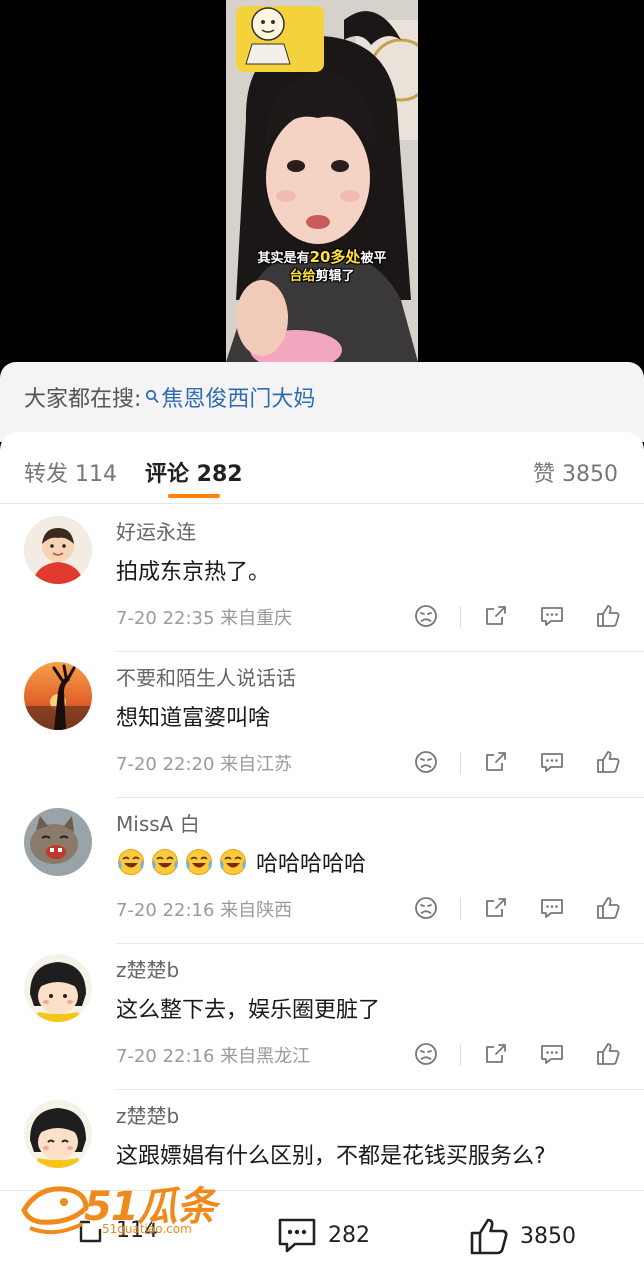  What do you see at coordinates (147, 1229) in the screenshot?
I see `watermark-url: 51guatiao.com` at bounding box center [147, 1229].